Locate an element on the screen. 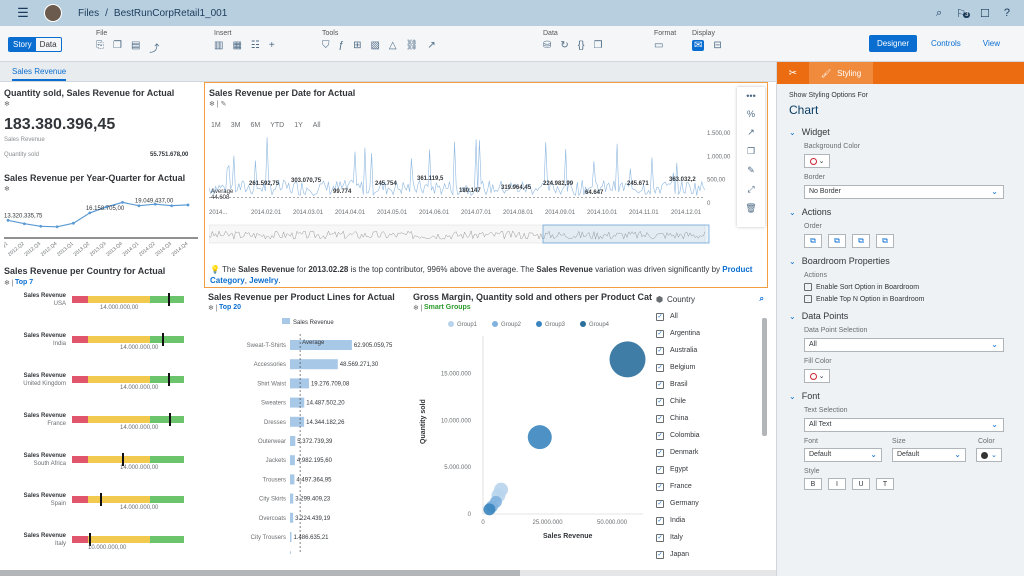  avatar is located at coordinates (53, 13).